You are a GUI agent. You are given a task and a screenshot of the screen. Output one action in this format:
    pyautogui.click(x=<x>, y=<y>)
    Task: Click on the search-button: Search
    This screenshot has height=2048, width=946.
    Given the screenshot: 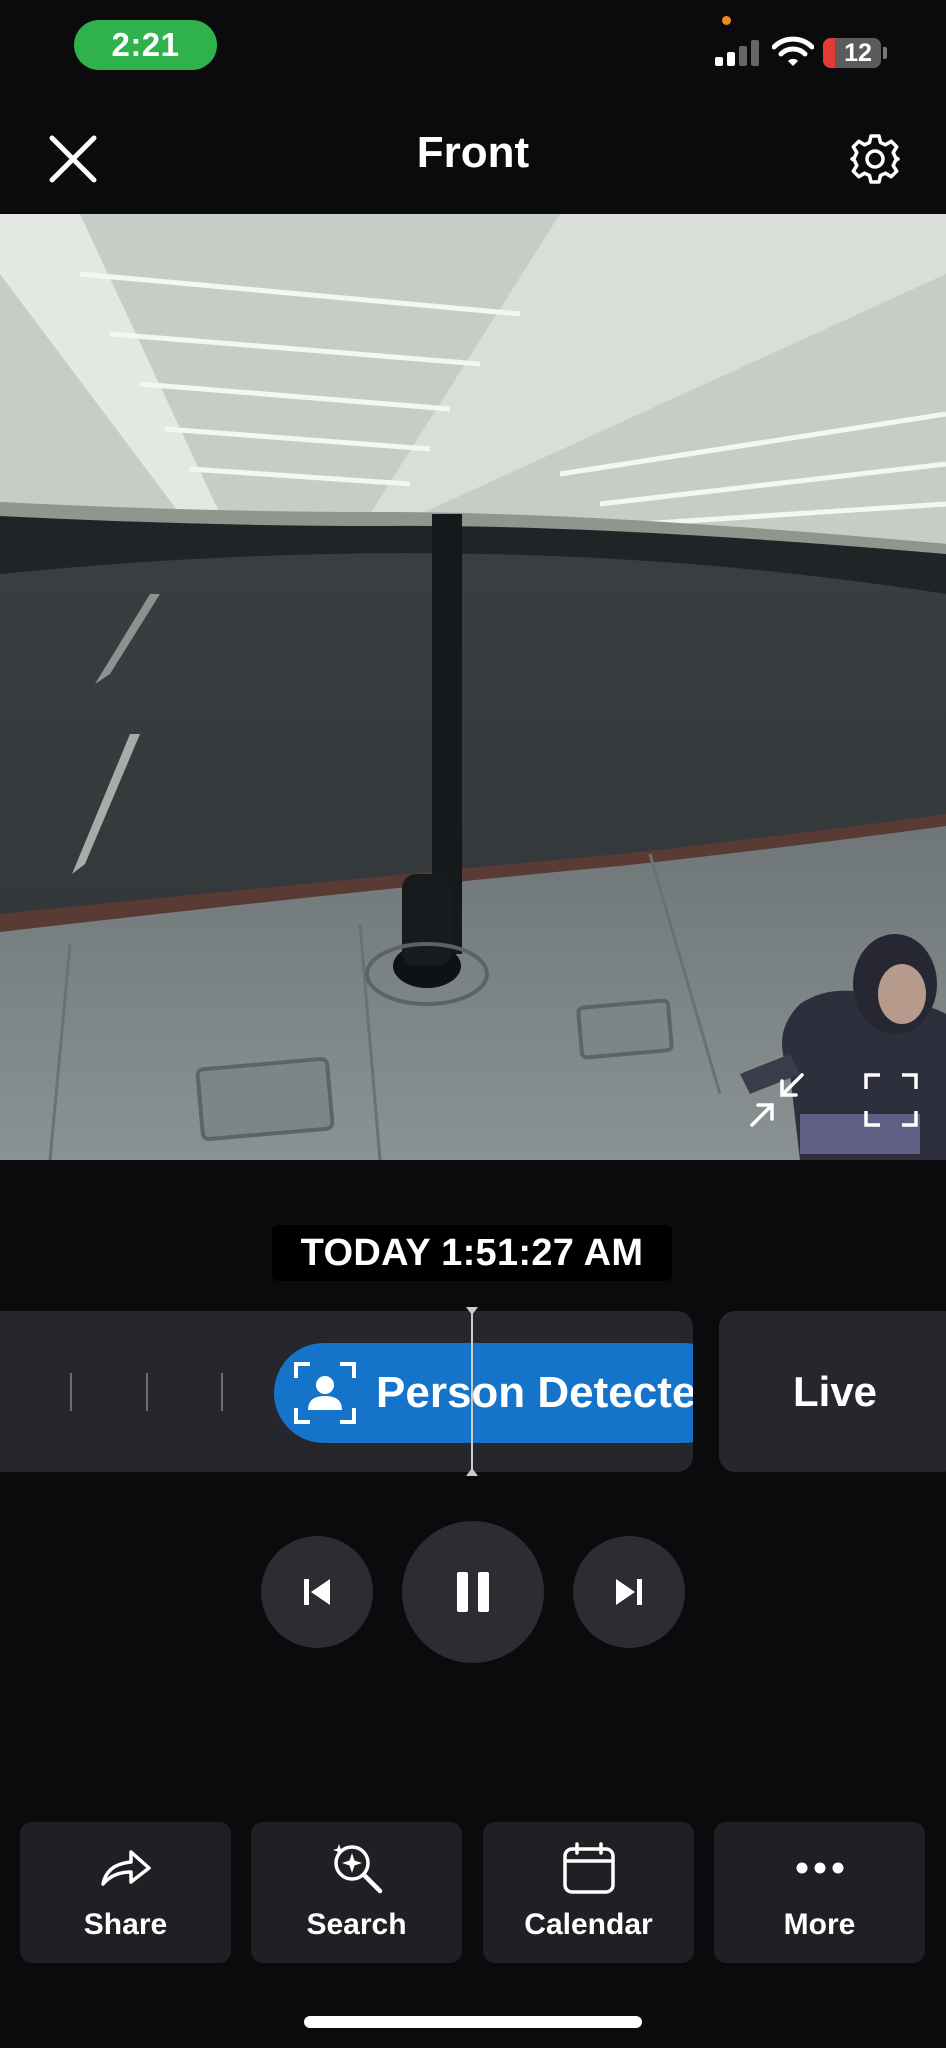 What is the action you would take?
    pyautogui.click(x=356, y=1892)
    